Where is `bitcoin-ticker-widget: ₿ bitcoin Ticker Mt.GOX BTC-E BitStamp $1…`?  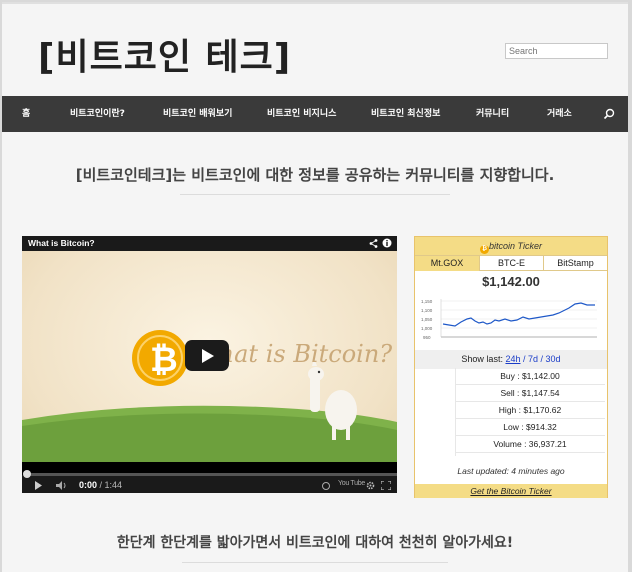
bitcoin-ticker-widget: ₿ bitcoin Ticker Mt.GOX BTC-E BitStamp $1… is located at coordinates (511, 367).